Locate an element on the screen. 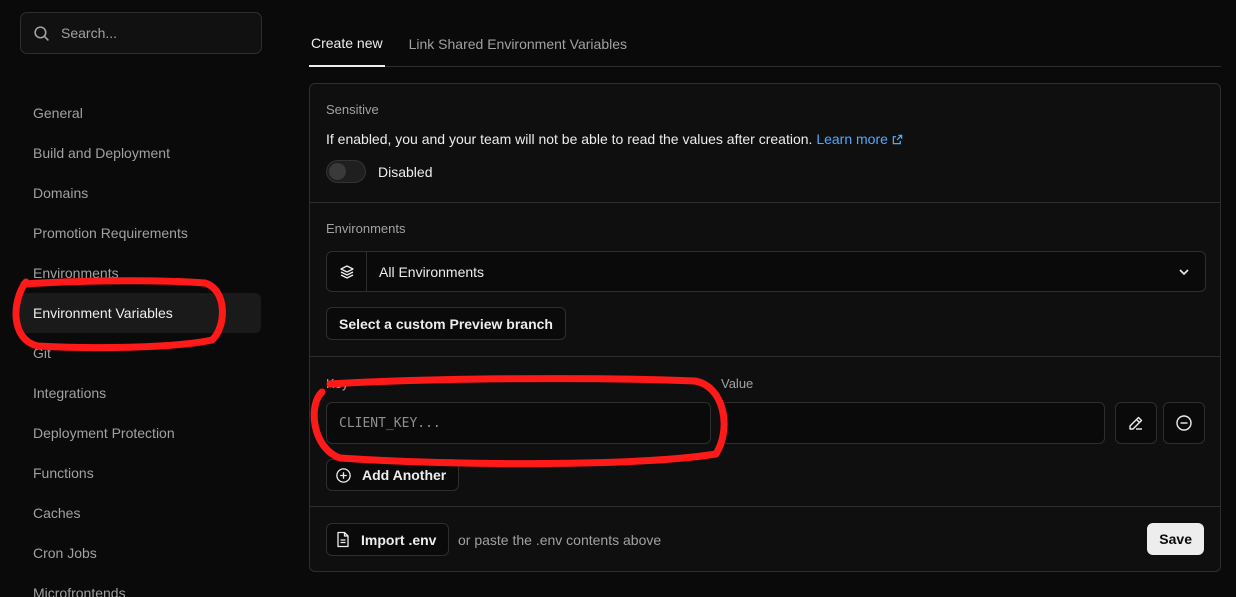 Image resolution: width=1236 pixels, height=597 pixels. search-box is located at coordinates (141, 33).